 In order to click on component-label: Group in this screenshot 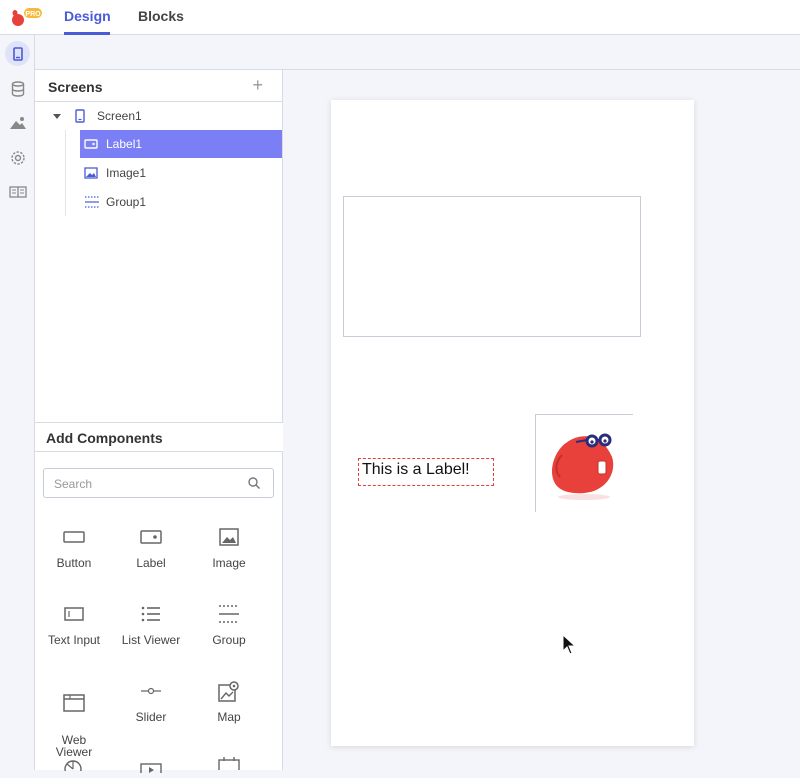, I will do `click(229, 640)`.